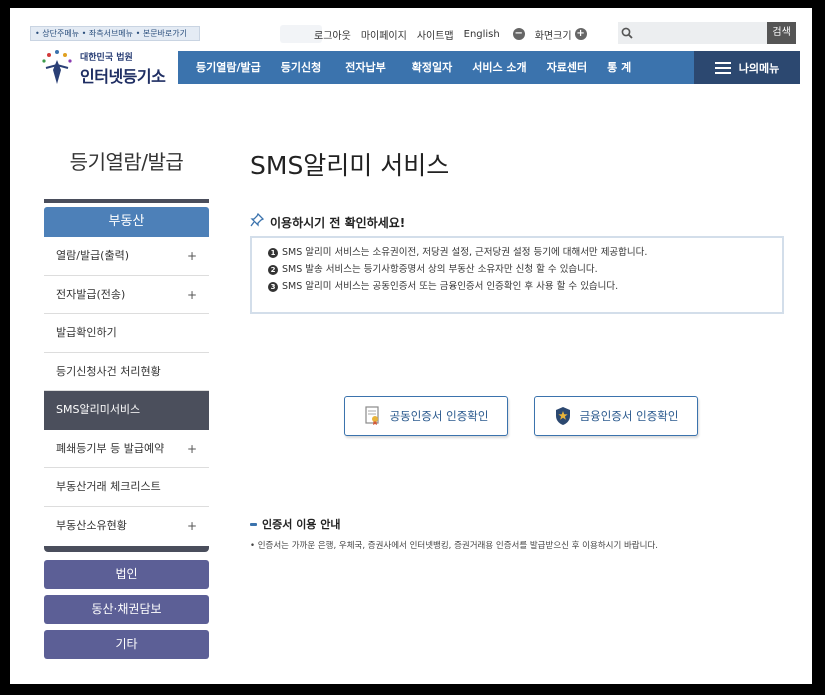 The width and height of the screenshot is (825, 695). I want to click on lnb-button-etc: 기타, so click(126, 644).